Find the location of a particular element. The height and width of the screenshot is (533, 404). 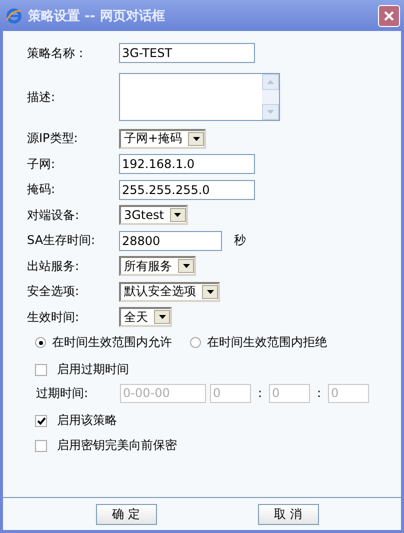

dropdown: 所有服务 is located at coordinates (157, 266).